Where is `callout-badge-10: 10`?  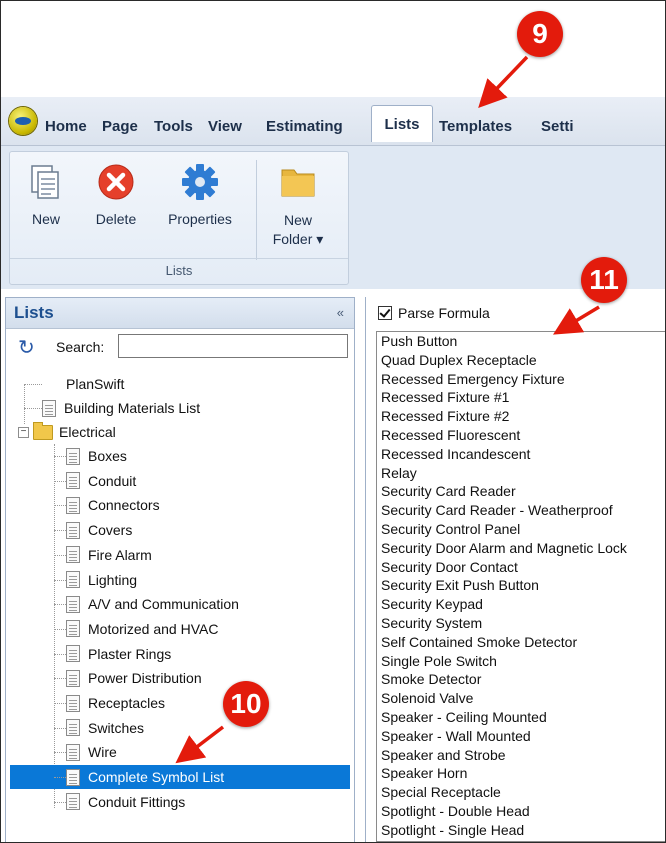 callout-badge-10: 10 is located at coordinates (246, 704).